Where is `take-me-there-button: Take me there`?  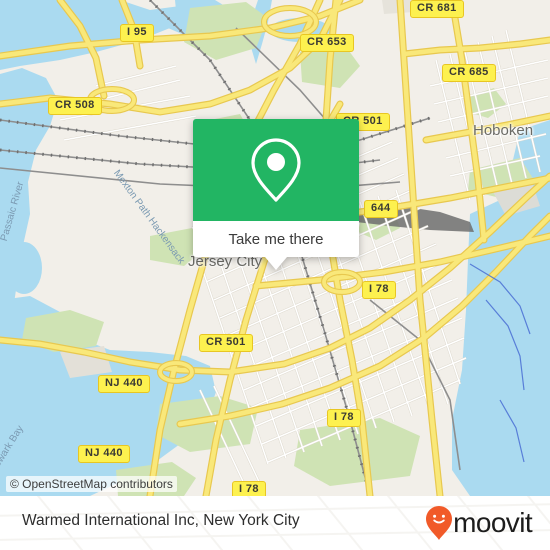 take-me-there-button: Take me there is located at coordinates (276, 239).